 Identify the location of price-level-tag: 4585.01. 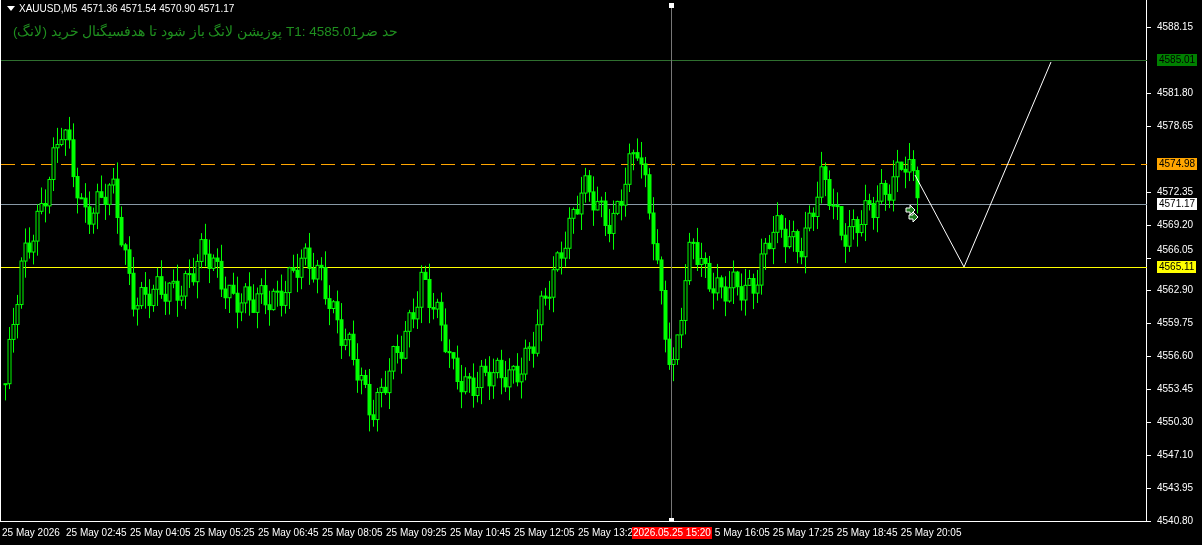
(1177, 59).